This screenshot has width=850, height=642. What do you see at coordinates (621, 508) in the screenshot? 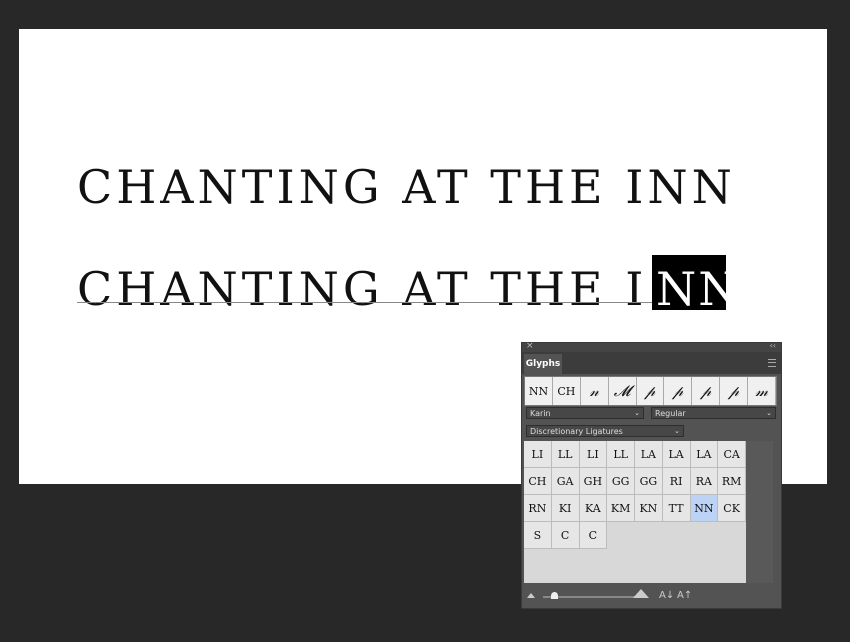
I see `glyph-cell: KM` at bounding box center [621, 508].